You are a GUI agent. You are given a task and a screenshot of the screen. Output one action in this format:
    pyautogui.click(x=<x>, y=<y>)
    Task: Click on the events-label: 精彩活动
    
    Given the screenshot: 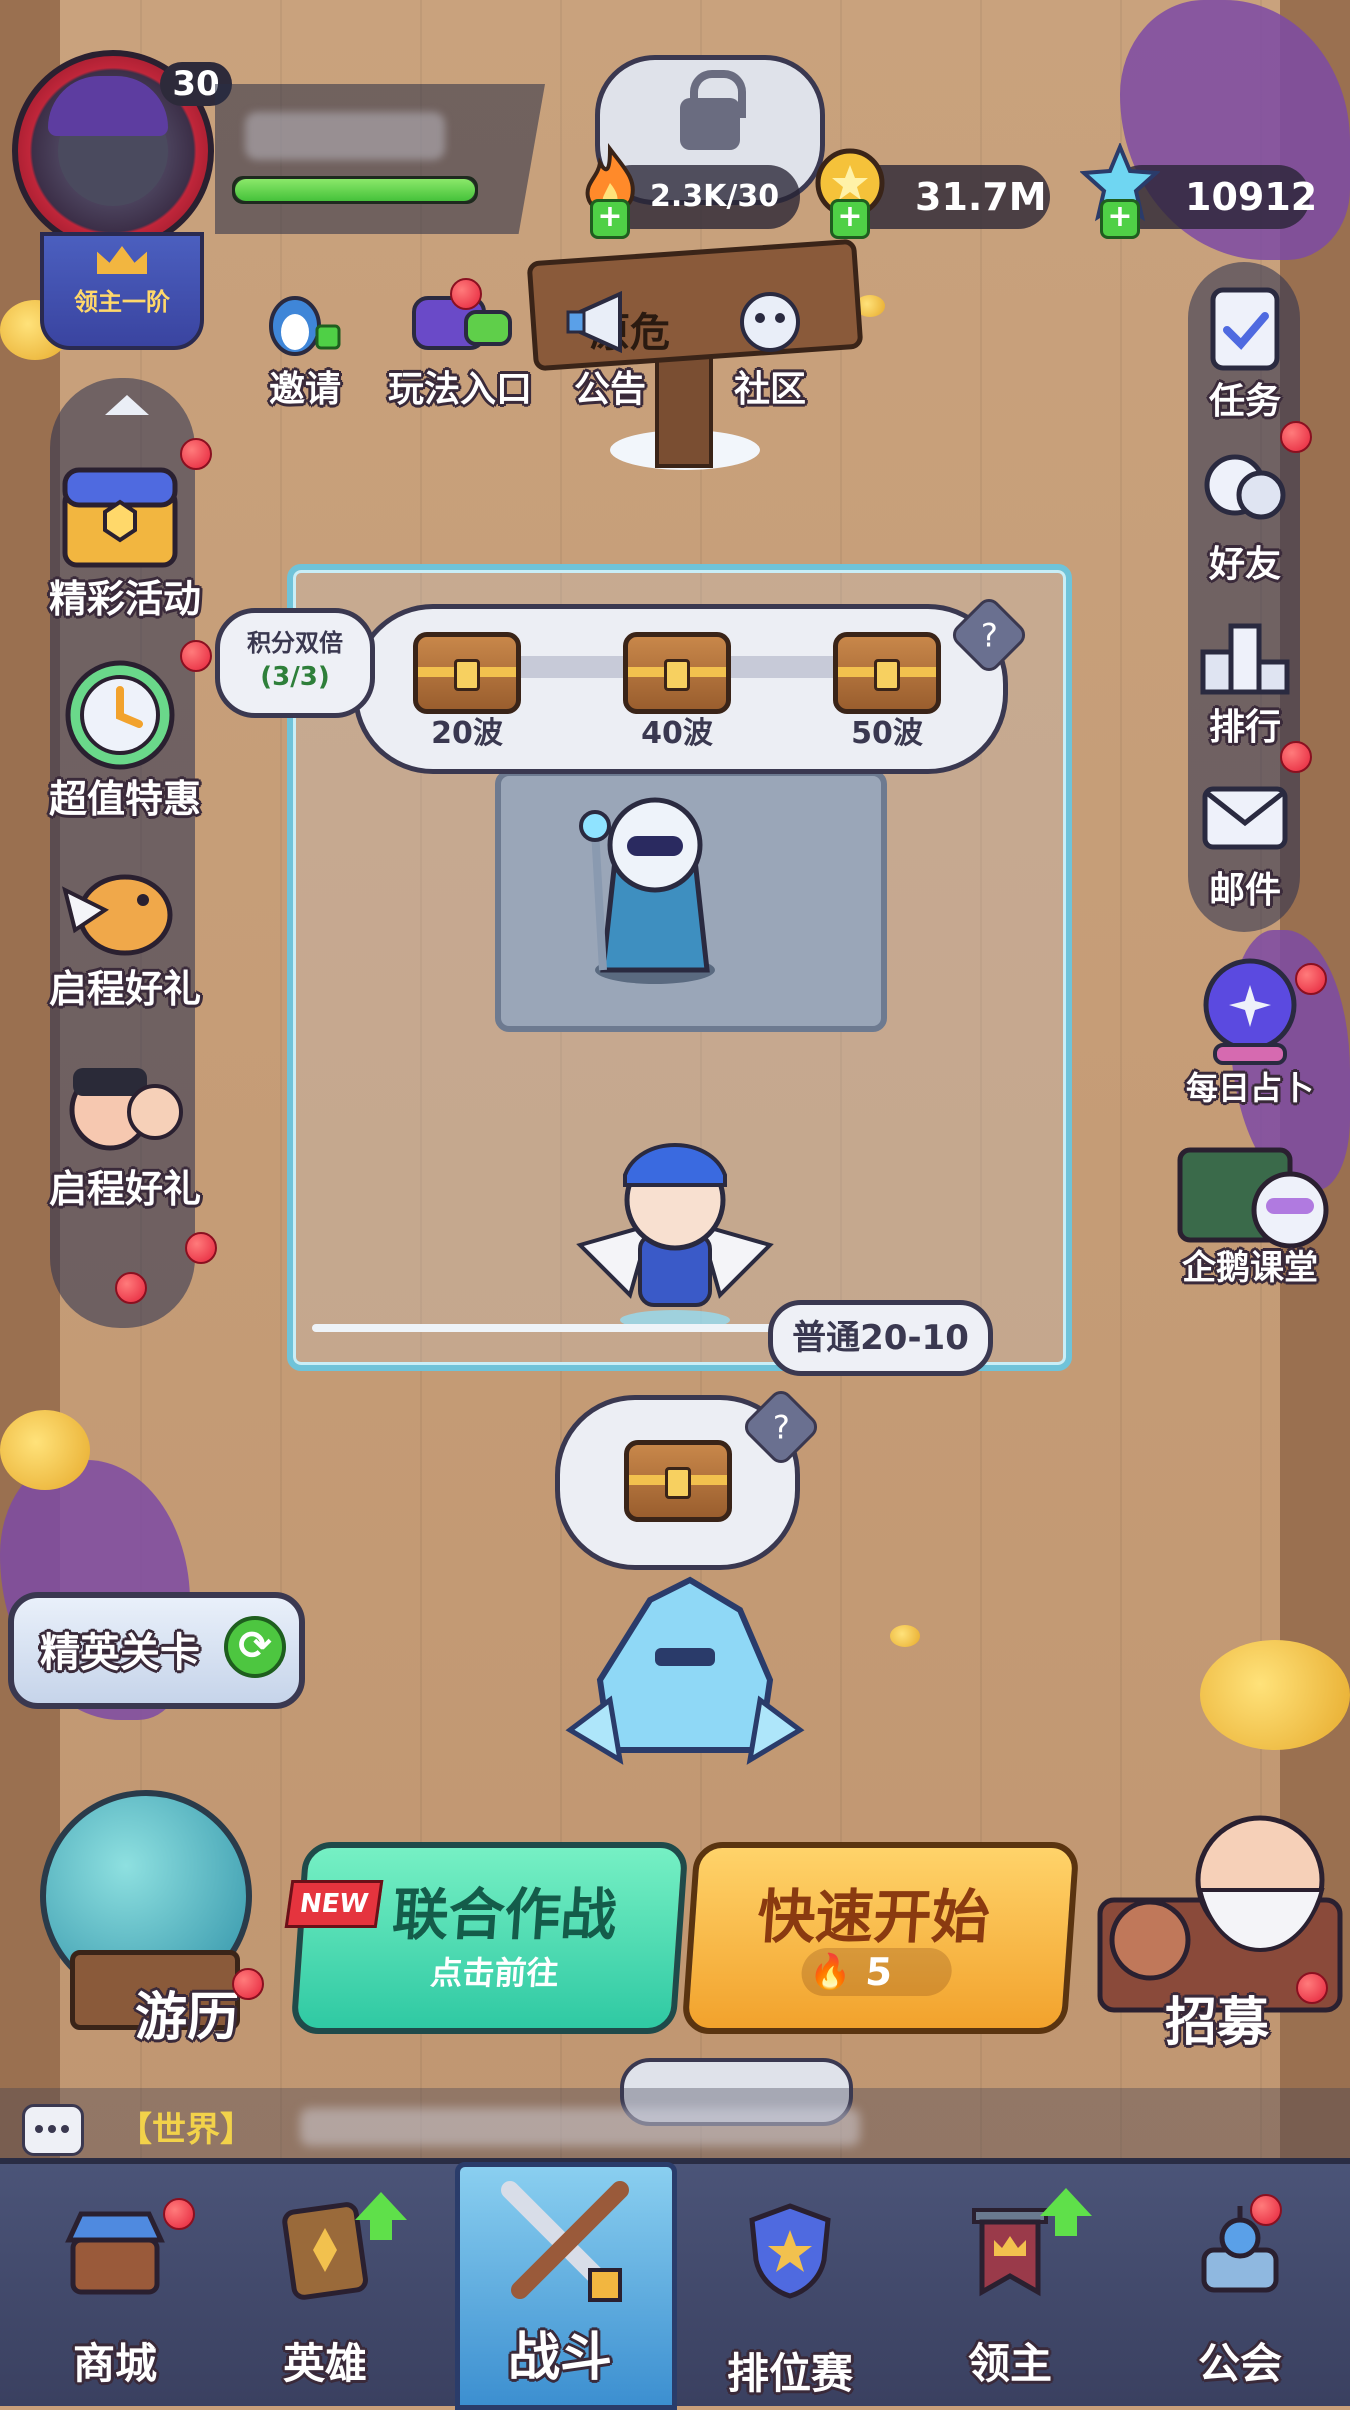 What is the action you would take?
    pyautogui.click(x=124, y=599)
    